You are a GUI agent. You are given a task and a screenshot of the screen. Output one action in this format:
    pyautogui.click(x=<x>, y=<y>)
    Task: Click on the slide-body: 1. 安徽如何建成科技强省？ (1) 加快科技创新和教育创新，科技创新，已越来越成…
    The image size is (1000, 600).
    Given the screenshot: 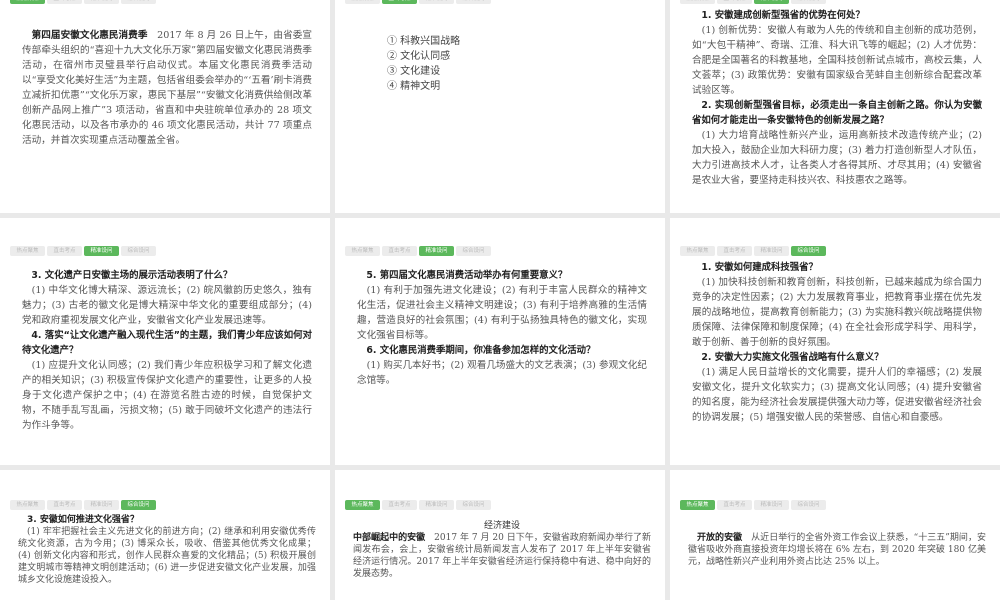 What is the action you would take?
    pyautogui.click(x=837, y=342)
    